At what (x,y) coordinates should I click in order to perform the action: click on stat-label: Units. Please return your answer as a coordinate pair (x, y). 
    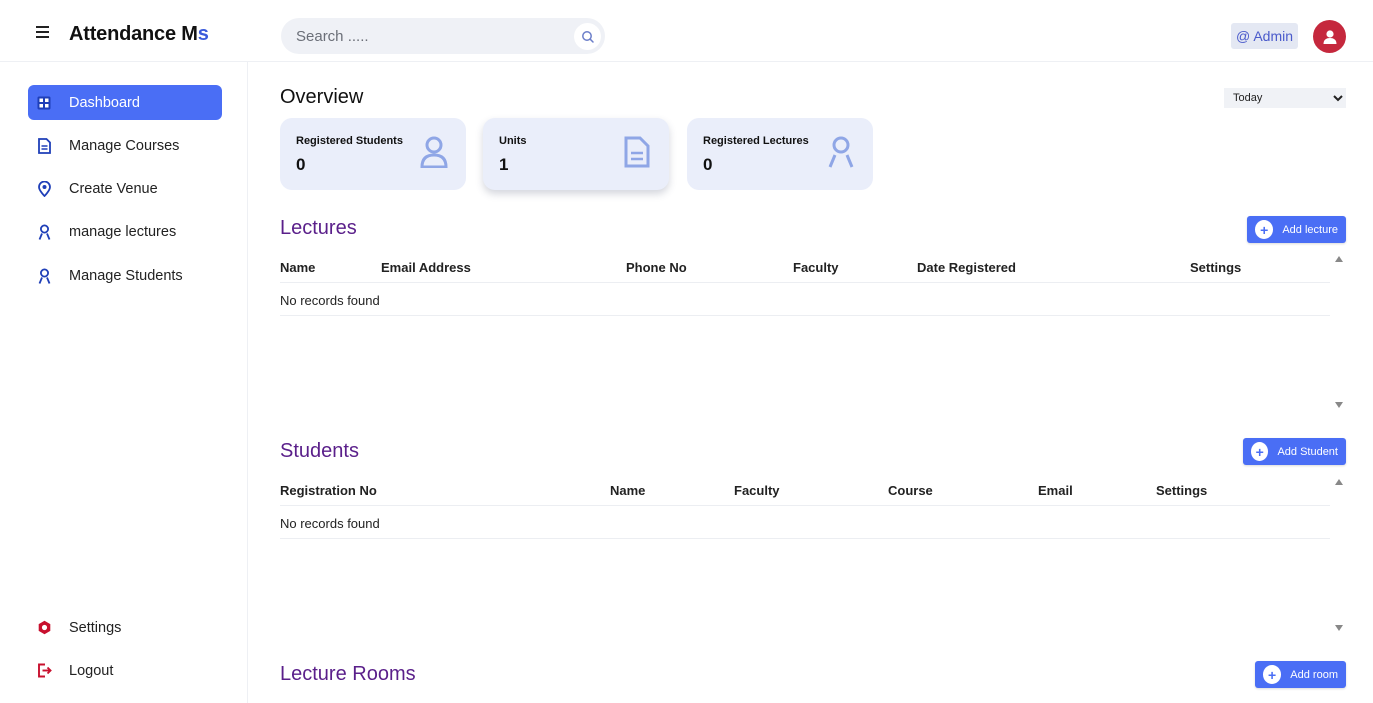
    Looking at the image, I should click on (513, 141).